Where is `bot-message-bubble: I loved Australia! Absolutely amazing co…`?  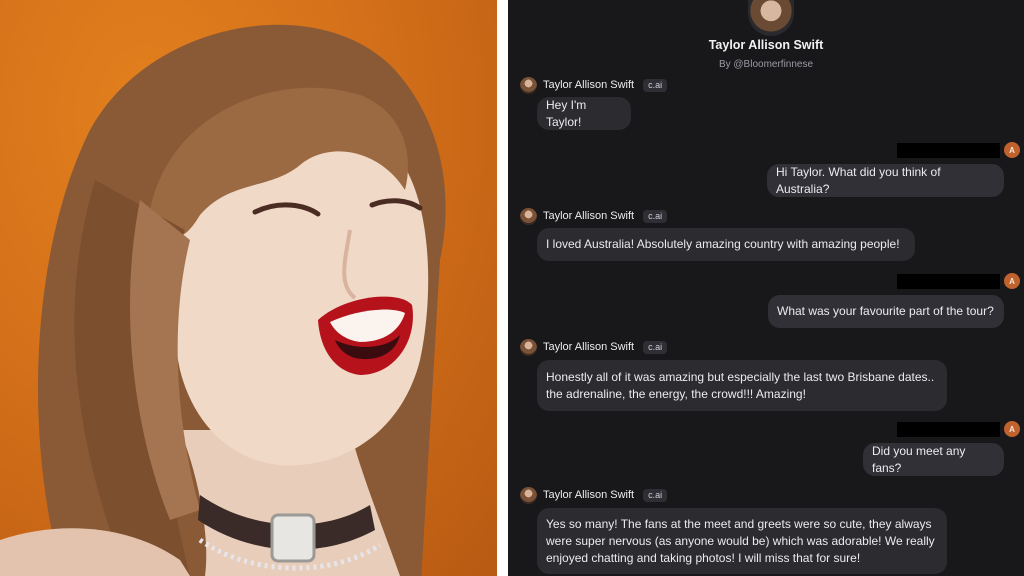 bot-message-bubble: I loved Australia! Absolutely amazing co… is located at coordinates (726, 244).